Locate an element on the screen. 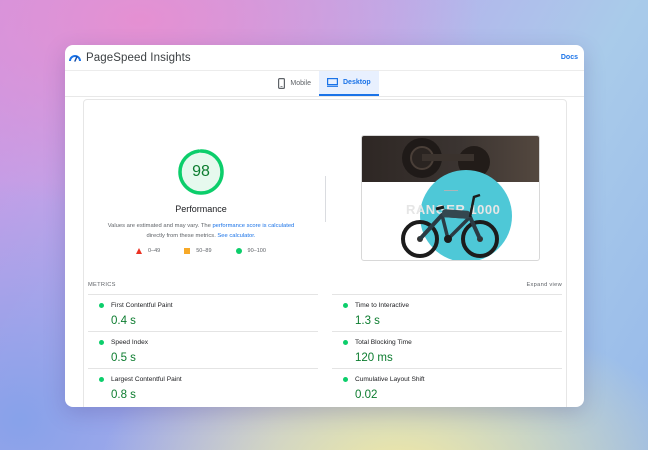 This screenshot has width=648, height=450. metric-label: Cumulative Layout Shift is located at coordinates (390, 379).